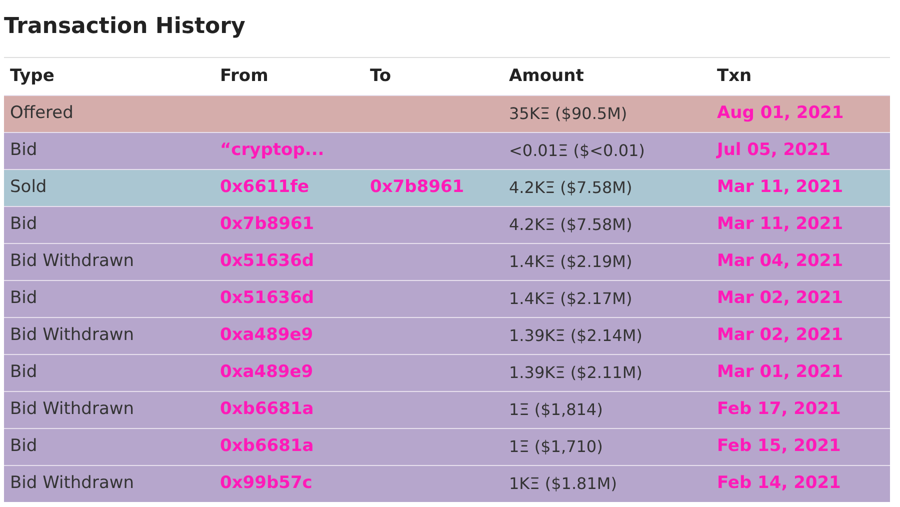 The height and width of the screenshot is (507, 900). Describe the element at coordinates (734, 76) in the screenshot. I see `column-header: Txn` at that location.